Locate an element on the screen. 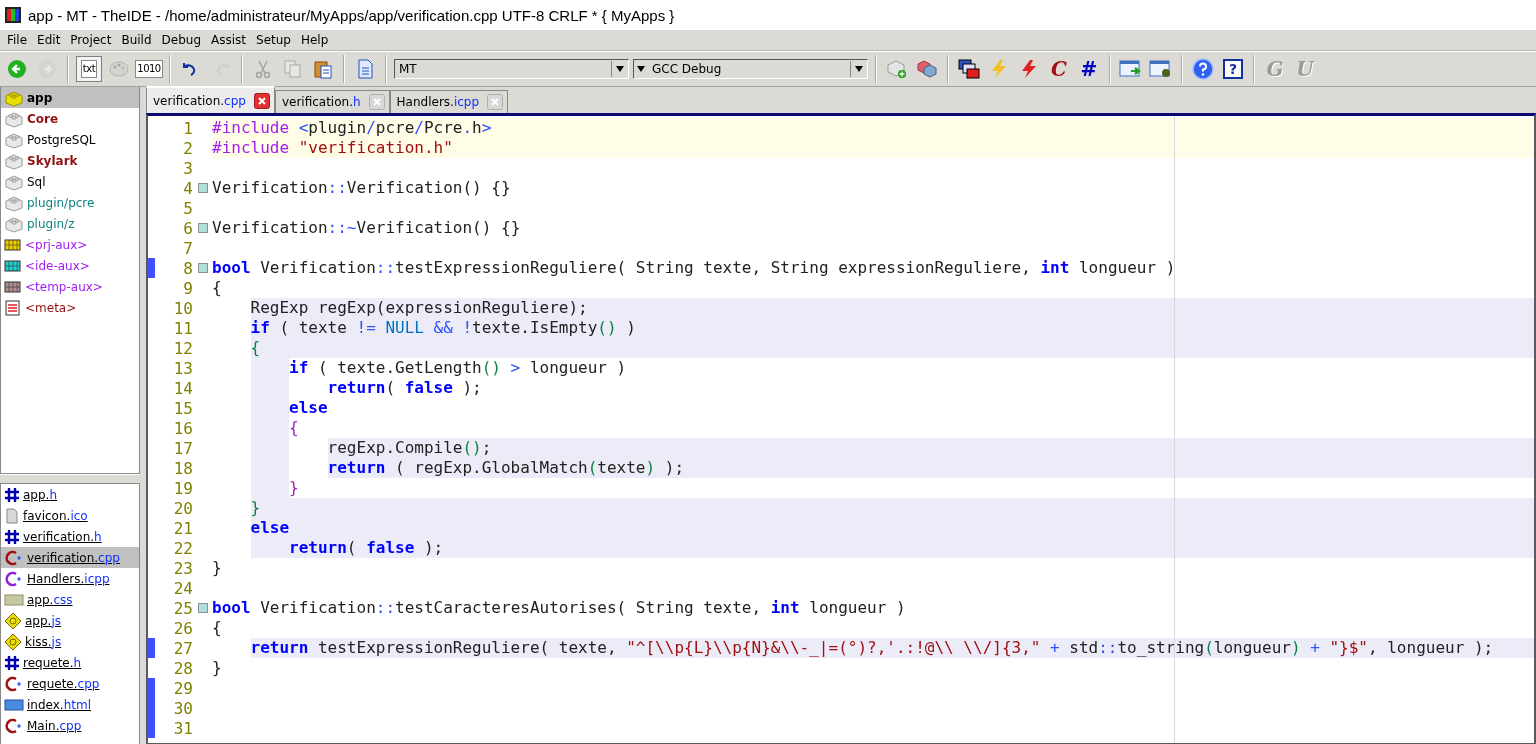 The width and height of the screenshot is (1536, 744). line-number: 20 is located at coordinates (183, 508).